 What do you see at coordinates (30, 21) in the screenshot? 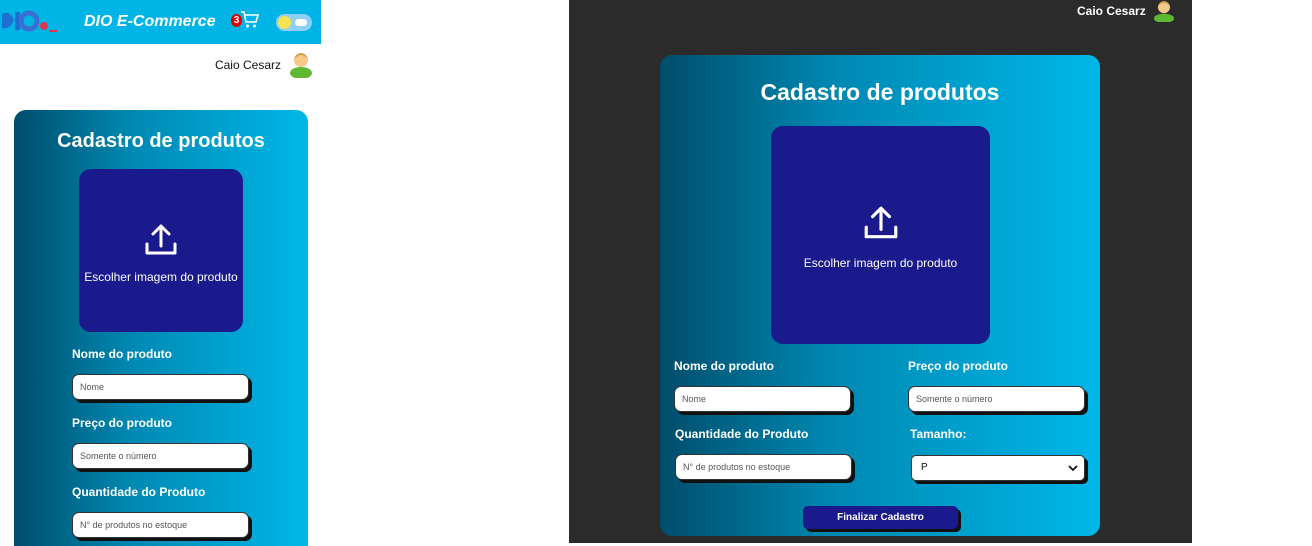
I see `dio-logo-icon` at bounding box center [30, 21].